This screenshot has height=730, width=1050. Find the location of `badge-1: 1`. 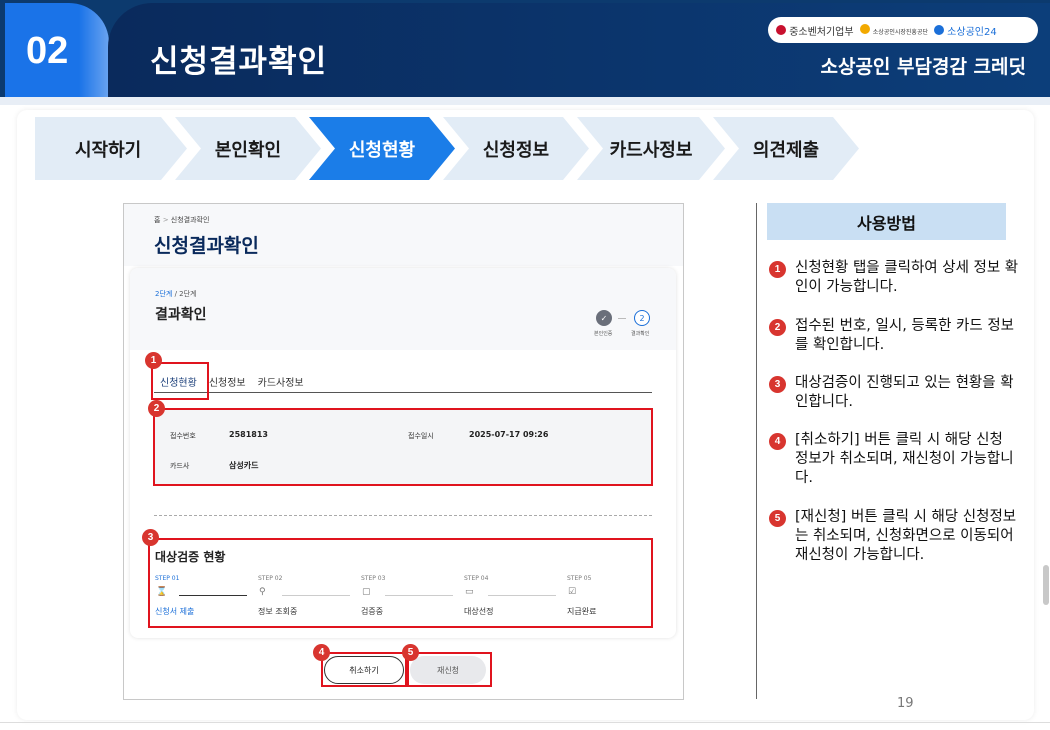

badge-1: 1 is located at coordinates (153, 360).